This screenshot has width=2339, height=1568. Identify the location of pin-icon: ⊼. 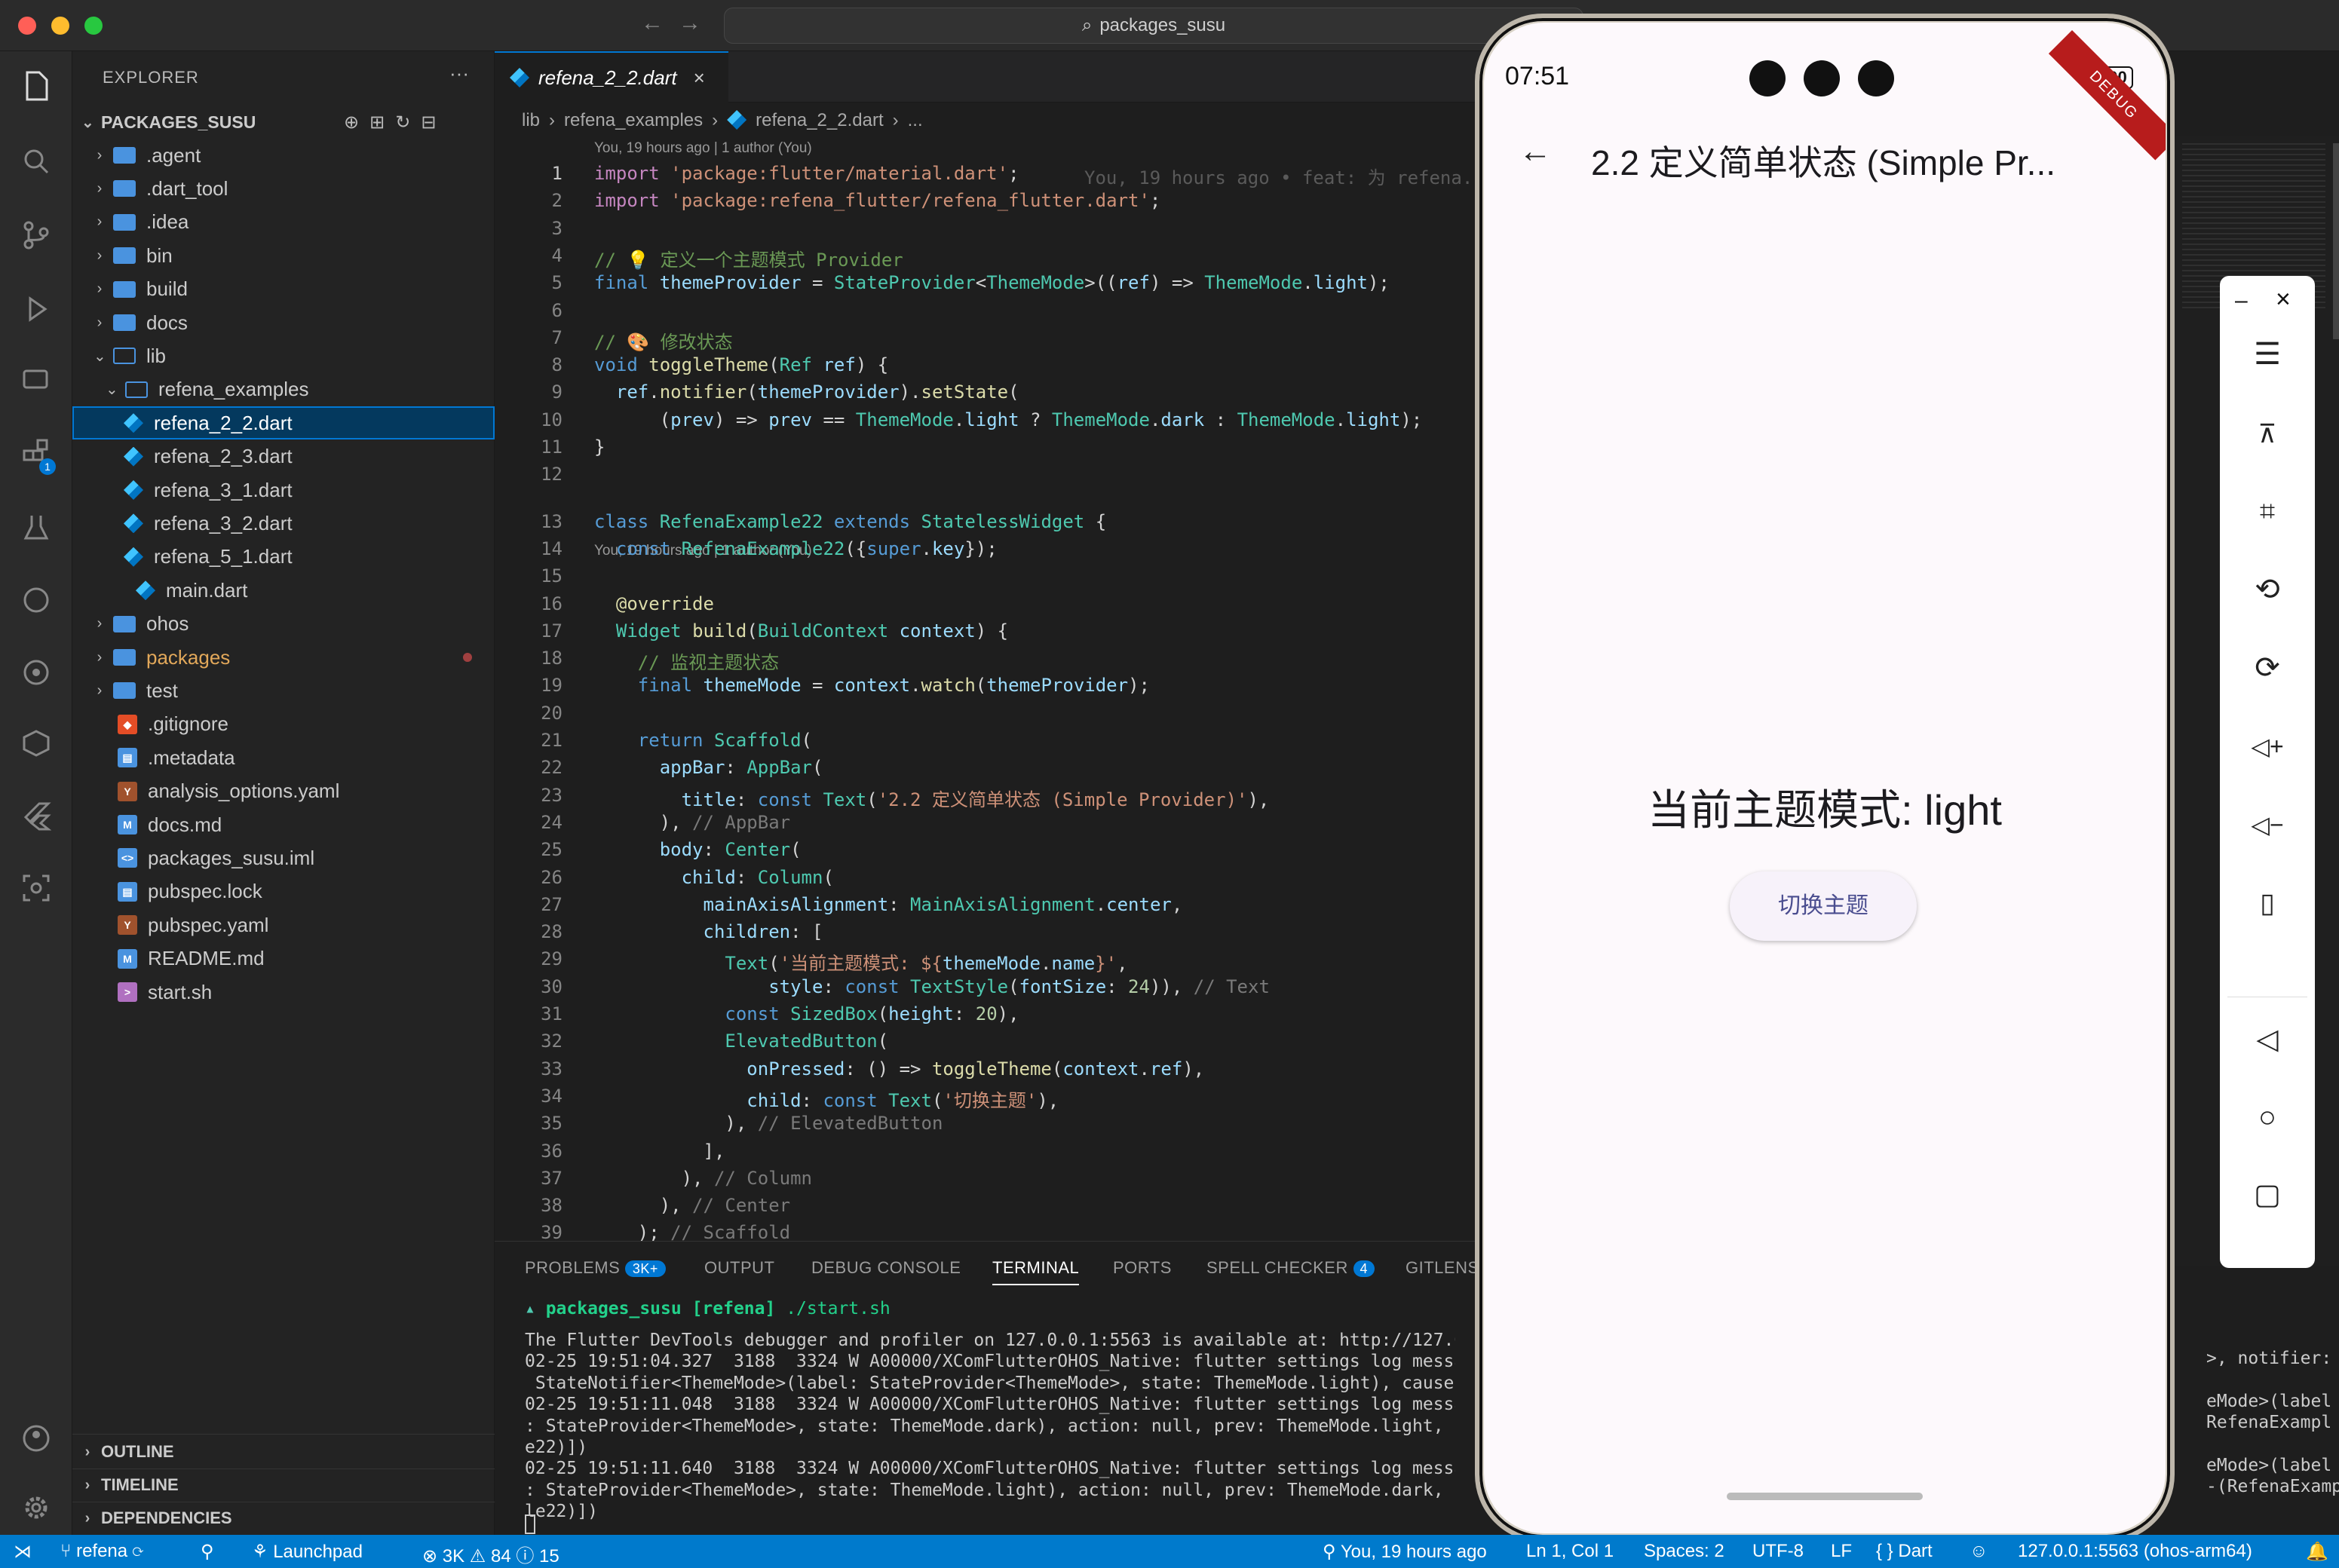
(2267, 434).